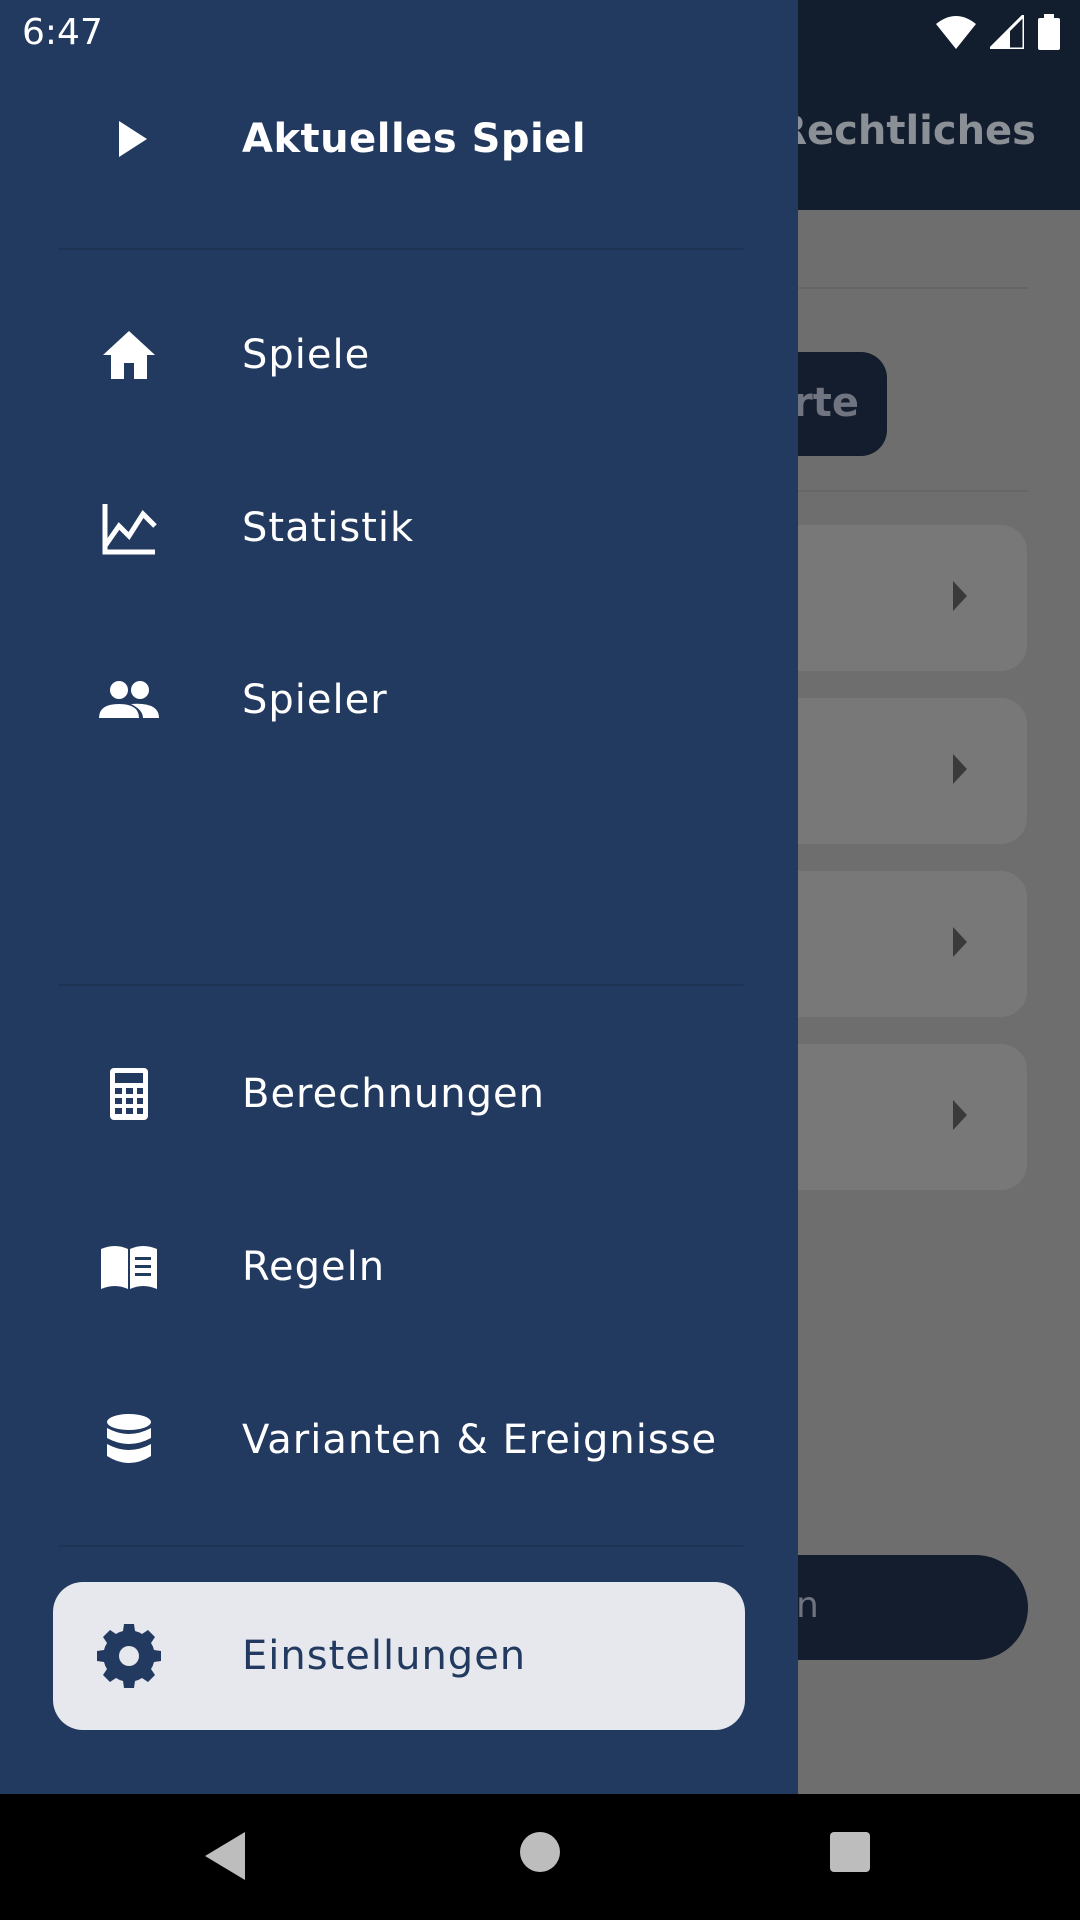  I want to click on gear-icon, so click(129, 1656).